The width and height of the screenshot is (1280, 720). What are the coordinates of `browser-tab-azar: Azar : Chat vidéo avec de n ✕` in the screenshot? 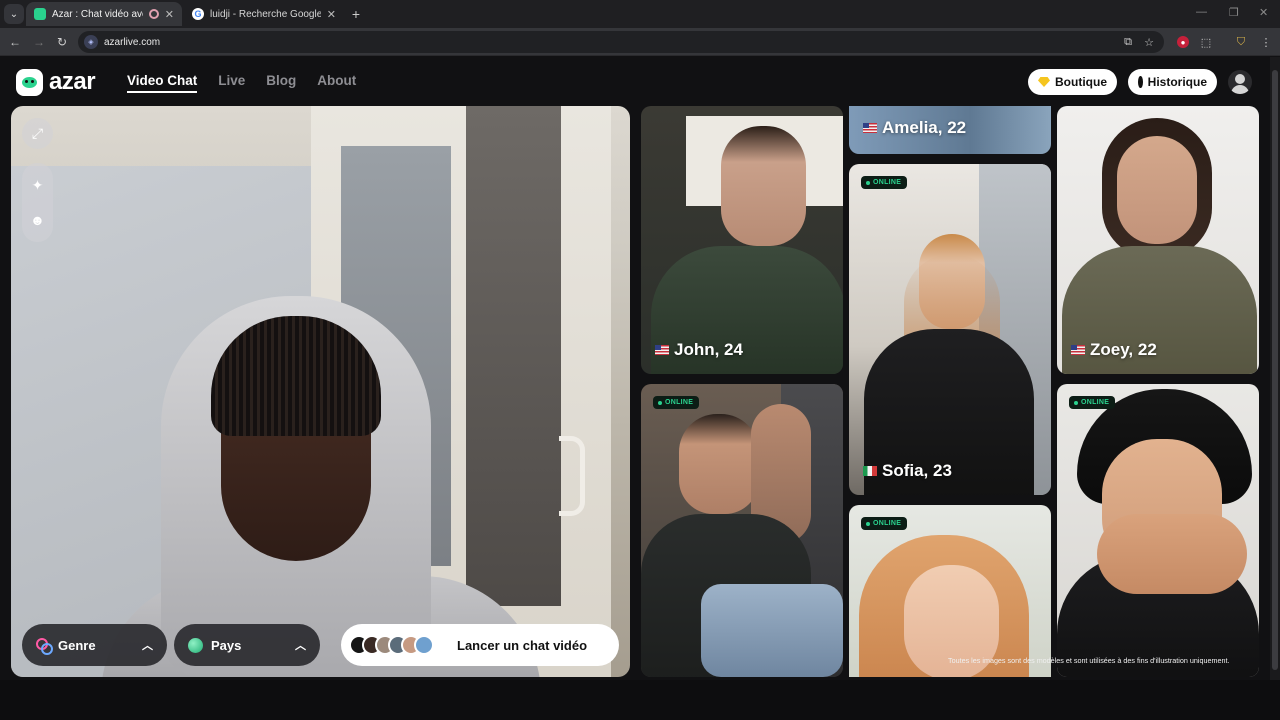 It's located at (104, 14).